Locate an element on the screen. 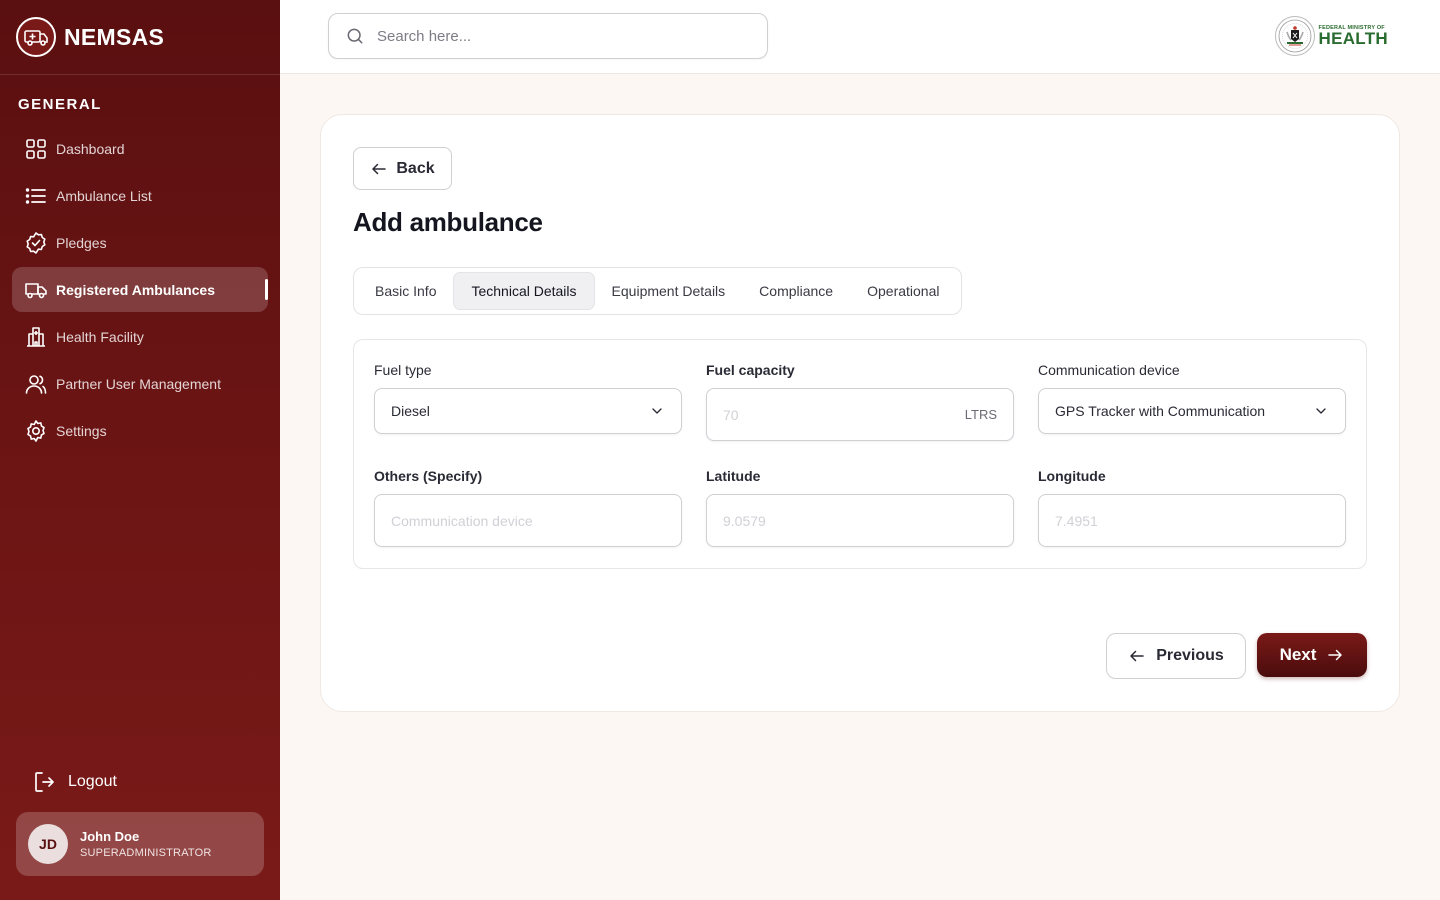  fuel-capacity-placeholder: 70 is located at coordinates (731, 414).